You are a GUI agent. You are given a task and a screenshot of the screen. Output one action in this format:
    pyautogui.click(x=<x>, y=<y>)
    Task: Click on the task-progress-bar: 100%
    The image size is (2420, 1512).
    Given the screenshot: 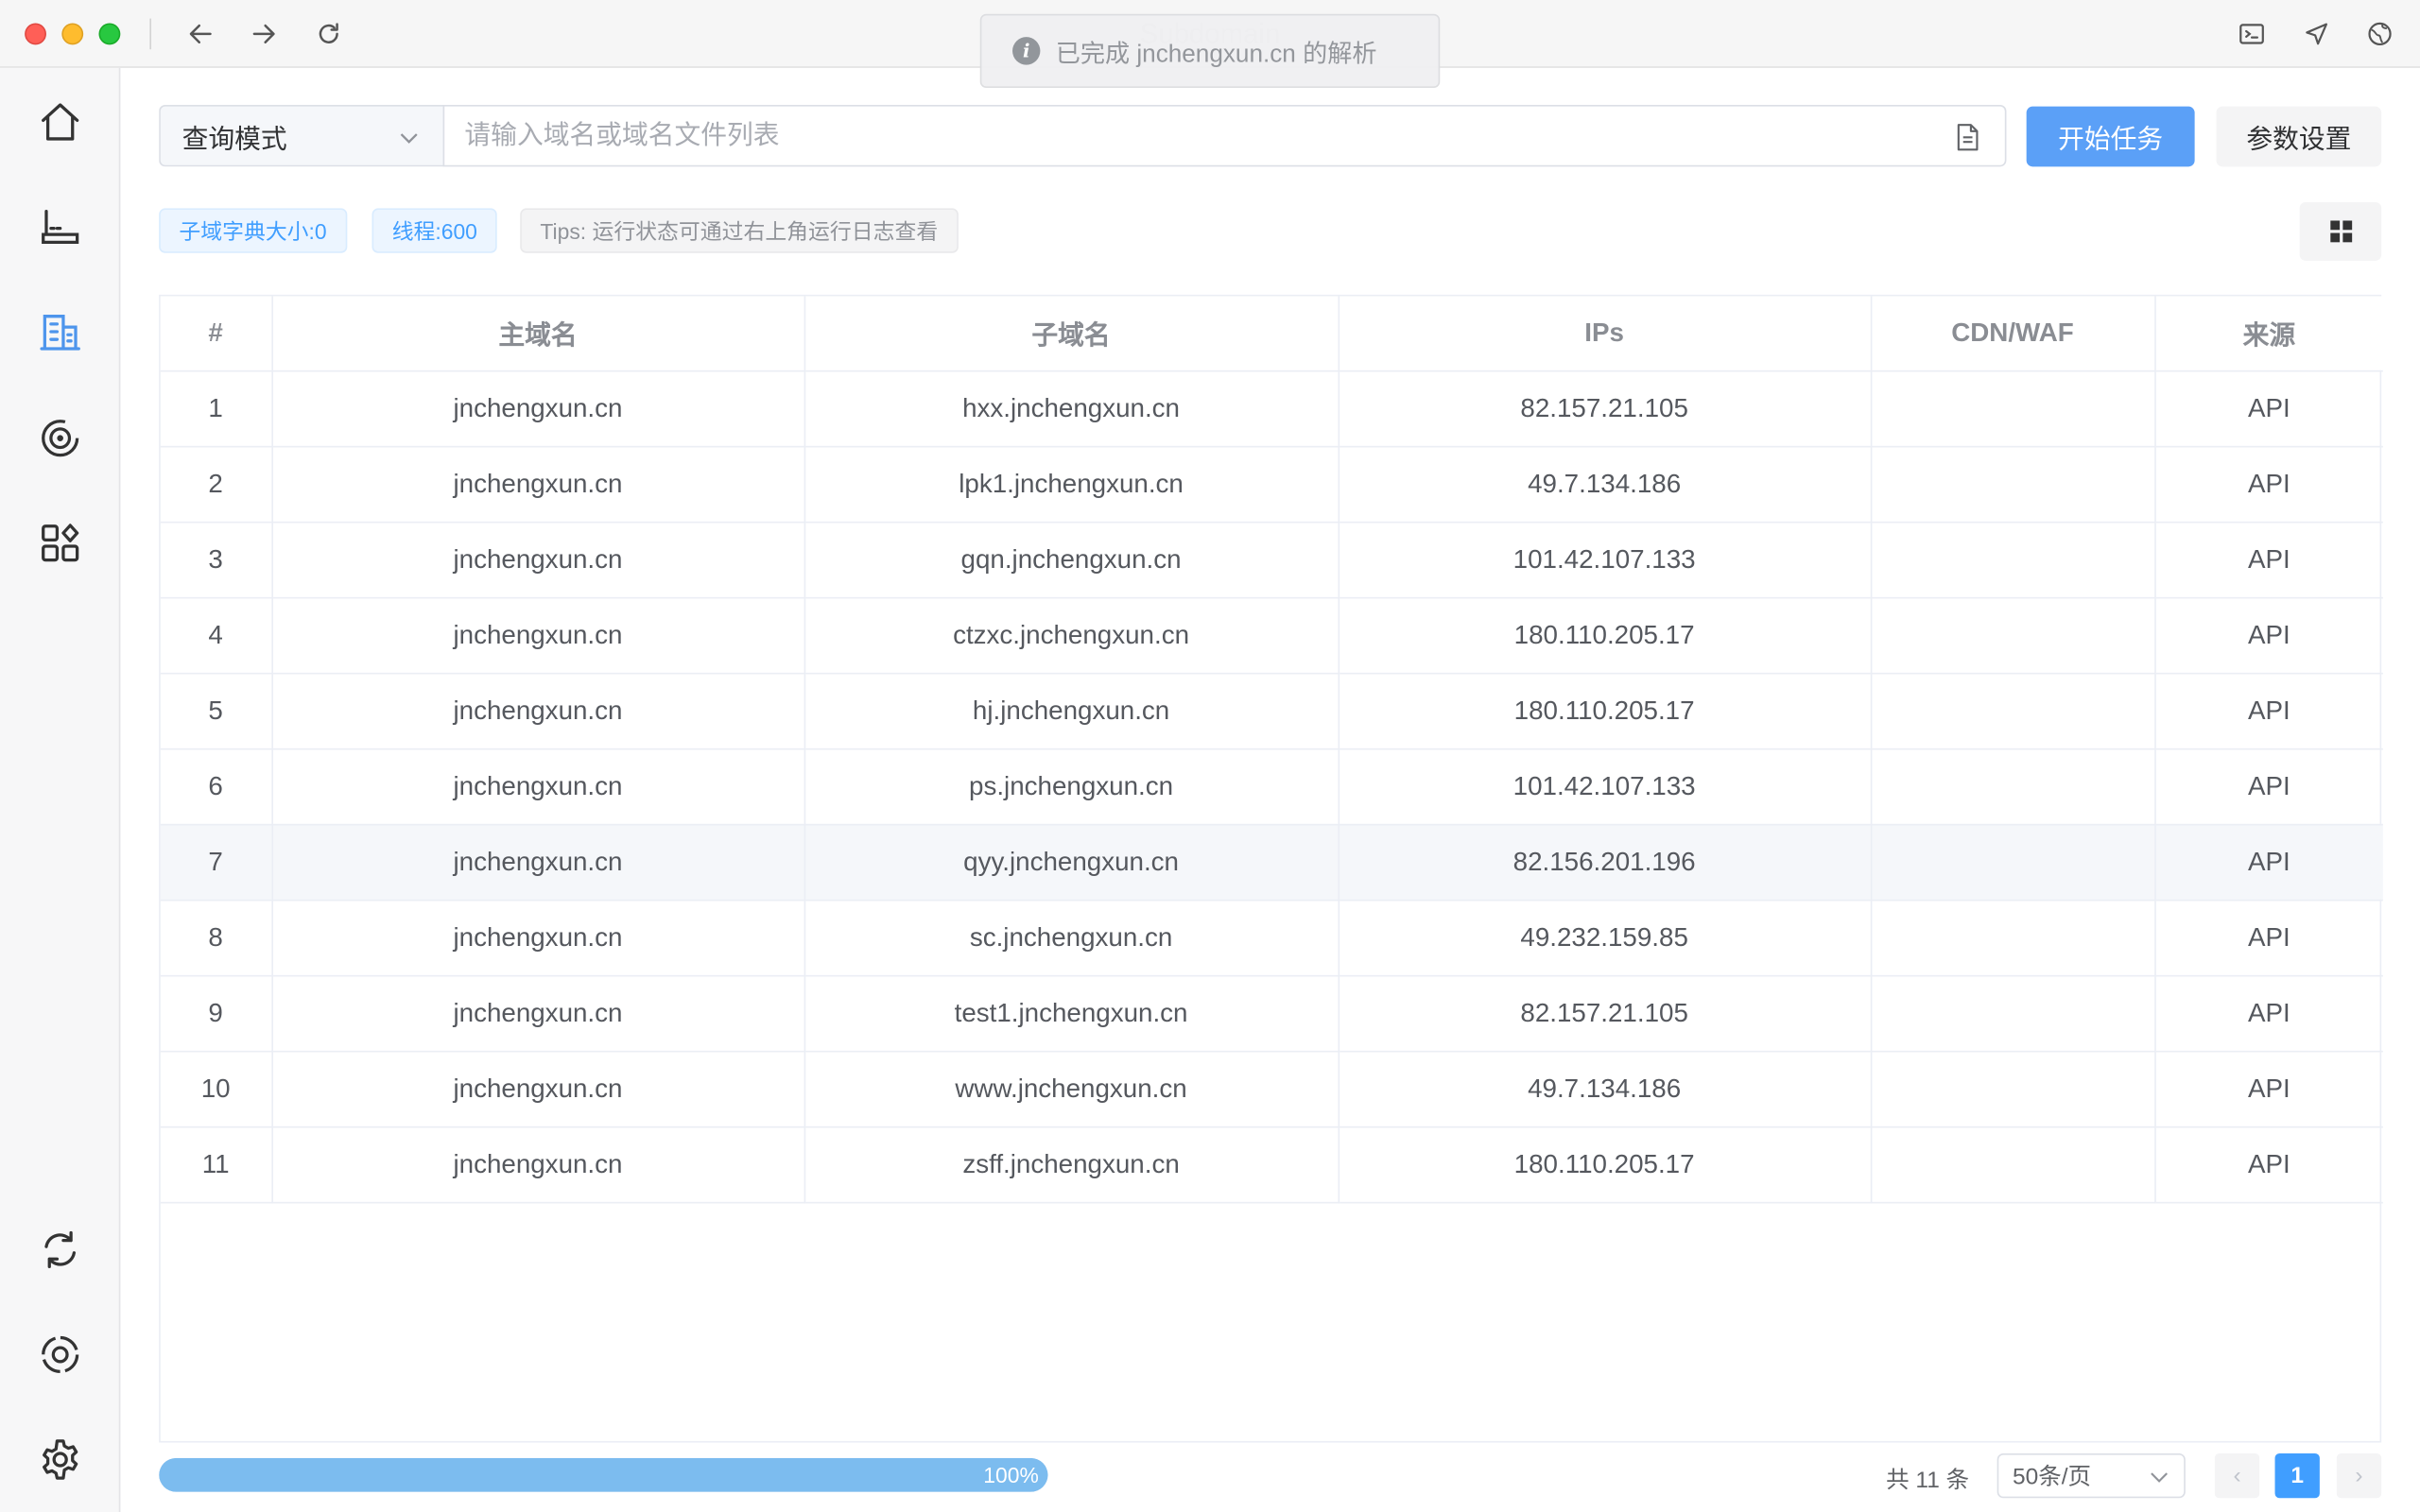 What is the action you would take?
    pyautogui.click(x=603, y=1474)
    